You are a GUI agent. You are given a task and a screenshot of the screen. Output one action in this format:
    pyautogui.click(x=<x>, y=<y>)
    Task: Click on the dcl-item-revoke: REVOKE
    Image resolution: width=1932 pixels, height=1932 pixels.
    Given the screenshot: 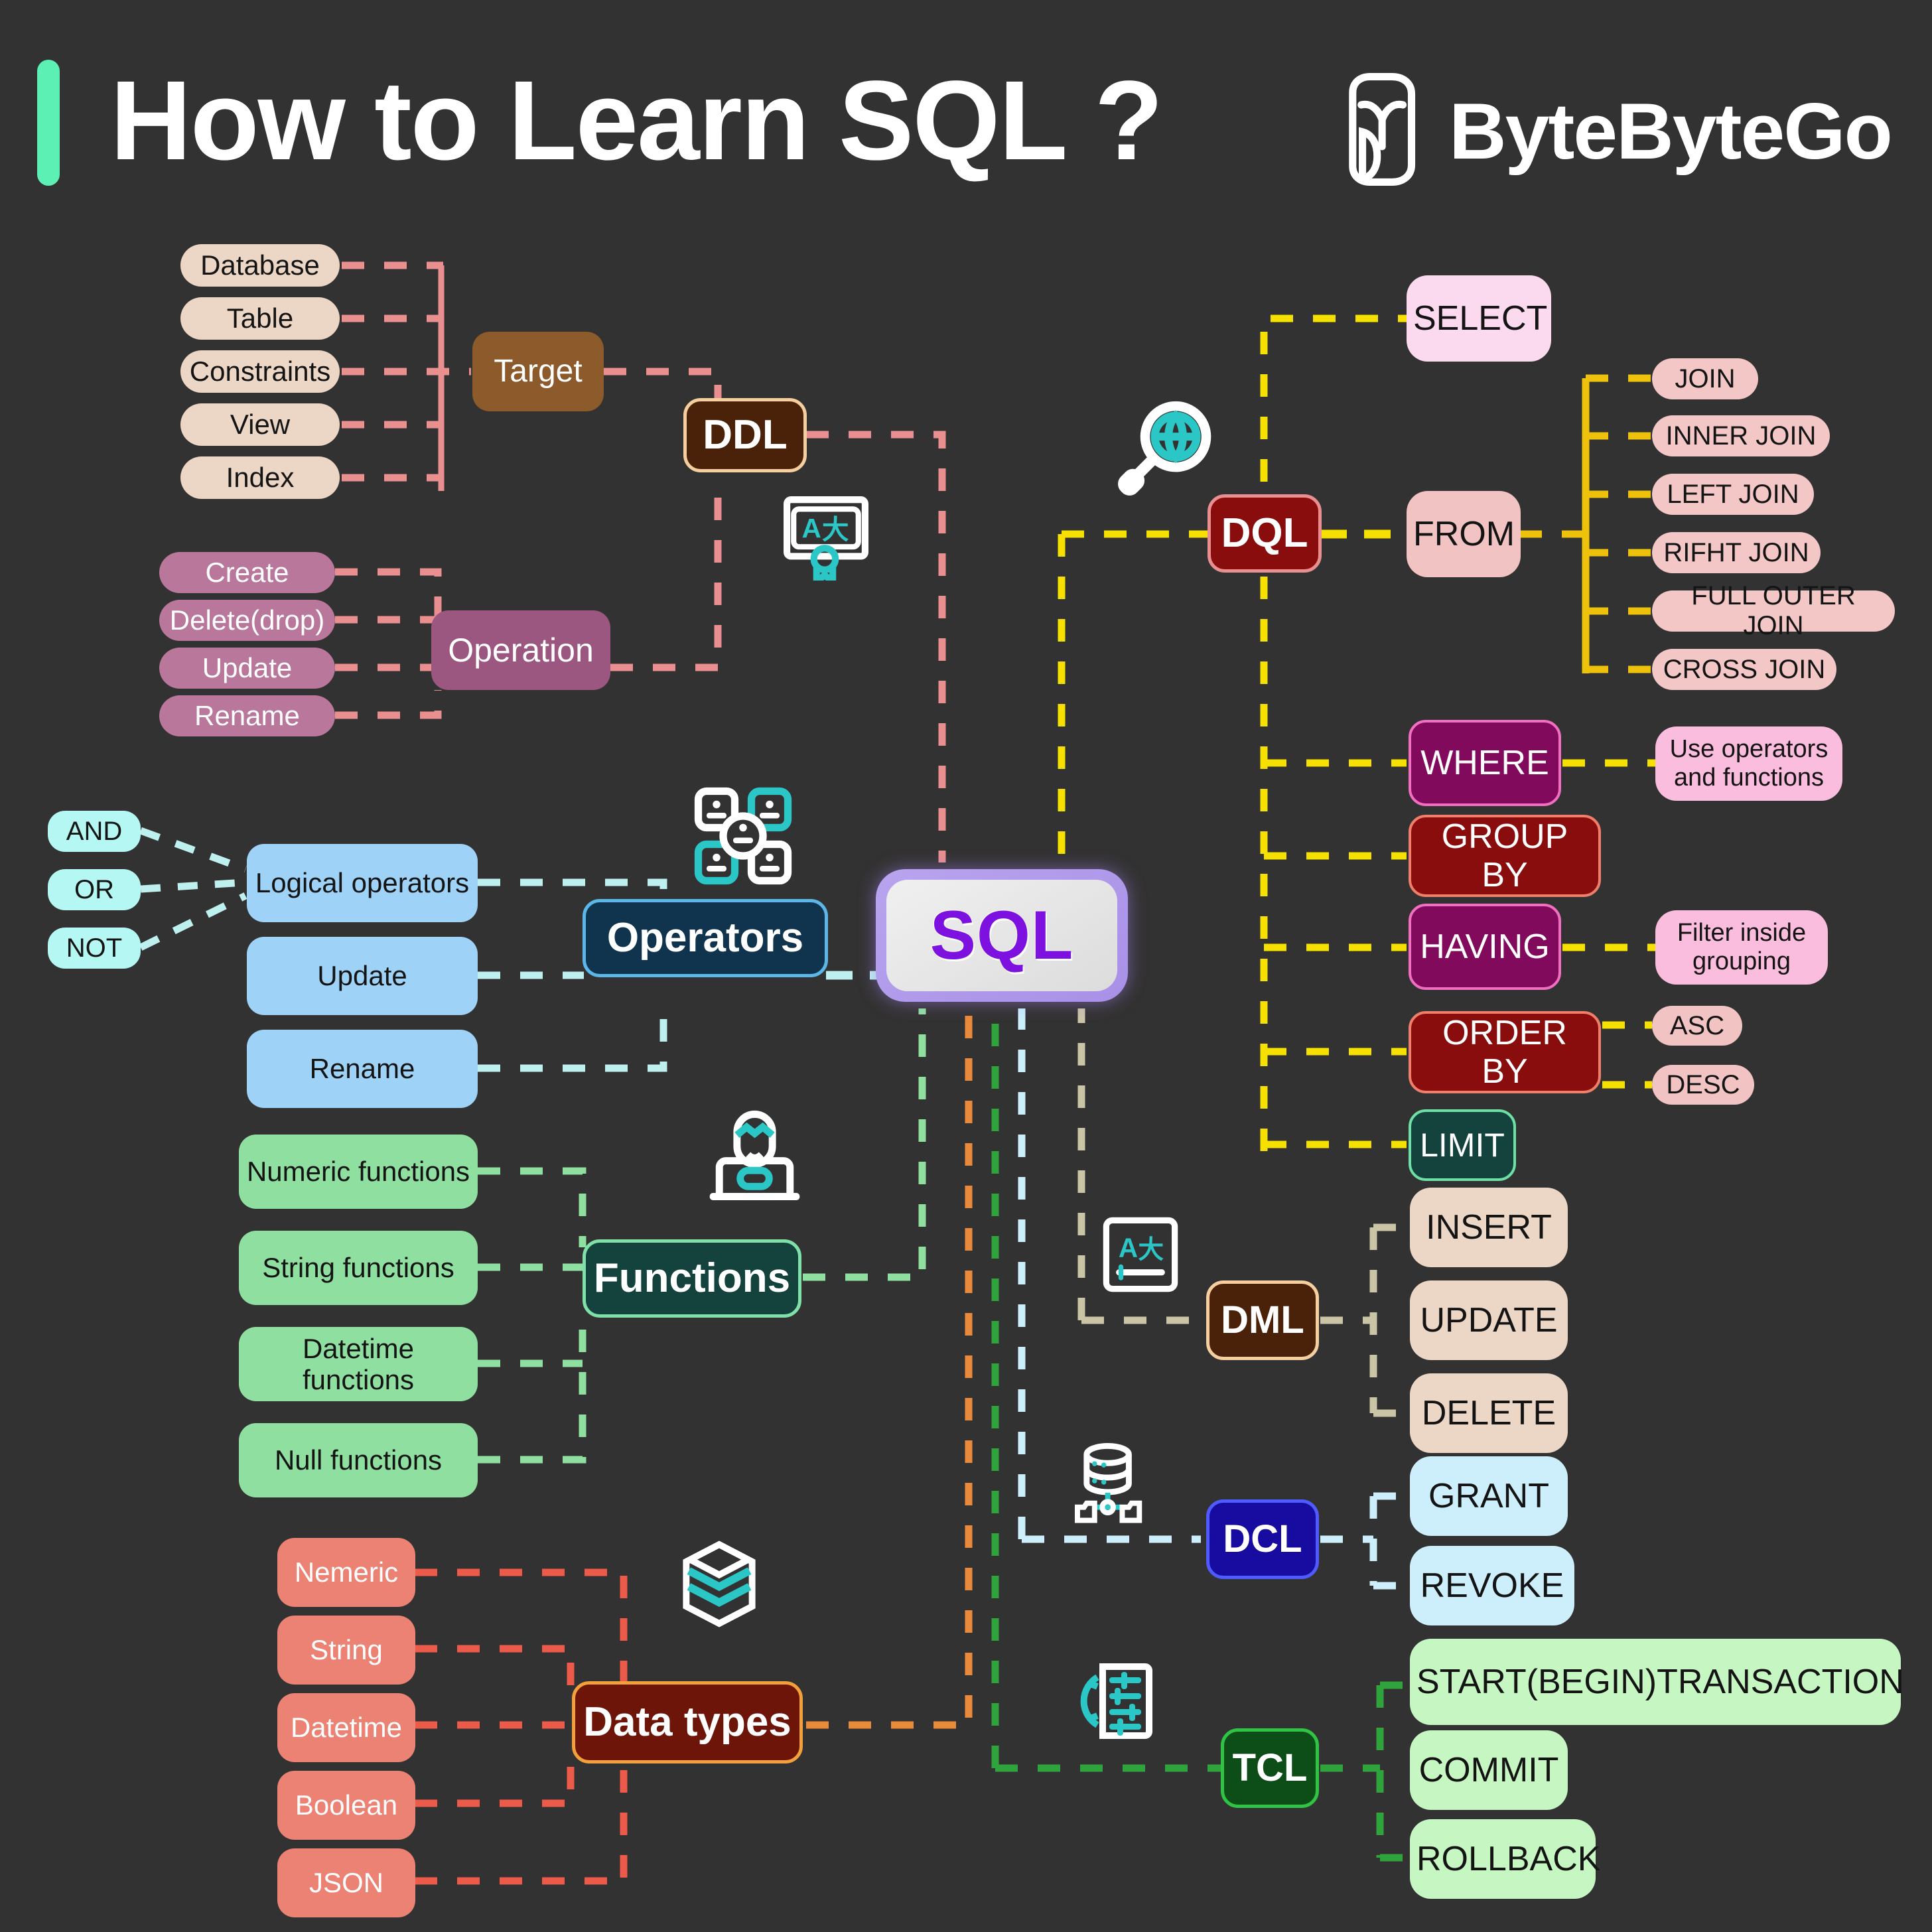 What is the action you would take?
    pyautogui.click(x=1492, y=1585)
    